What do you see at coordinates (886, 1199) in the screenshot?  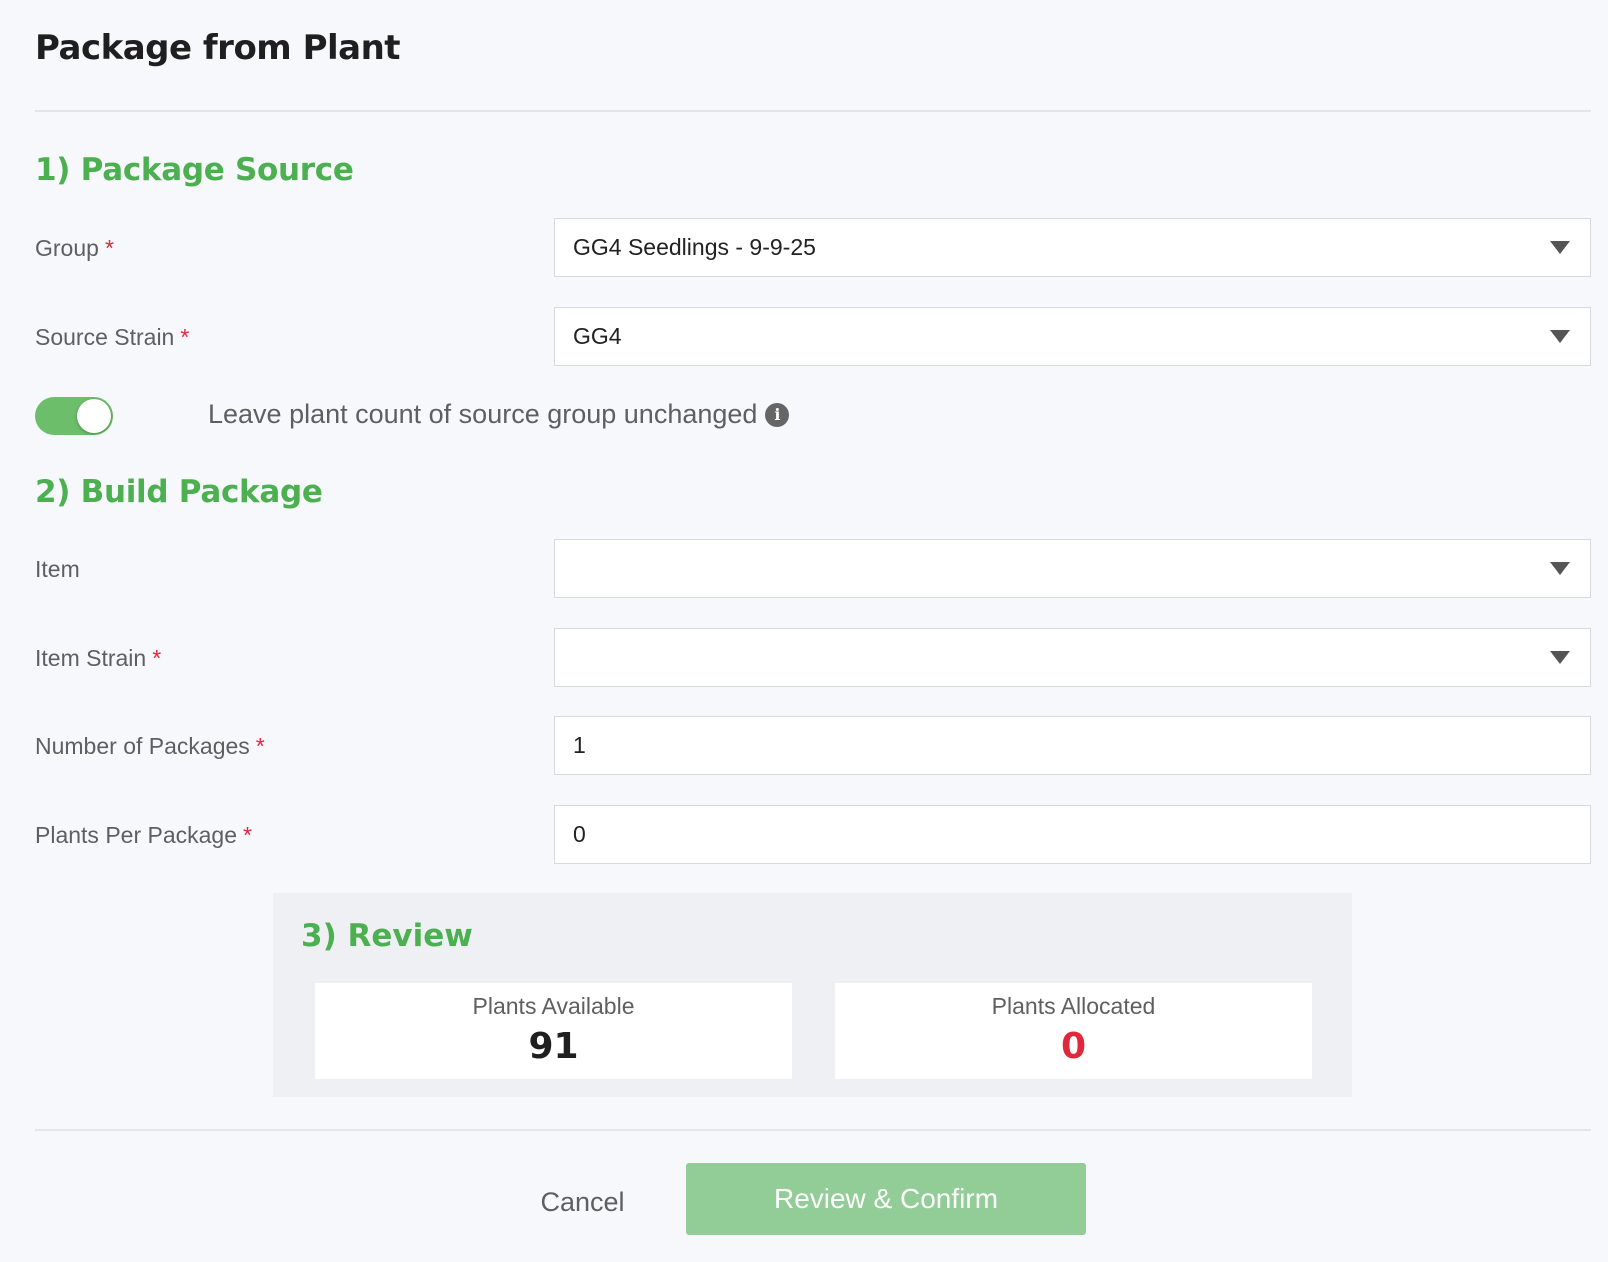 I see `review-confirm-button: Review & Confirm` at bounding box center [886, 1199].